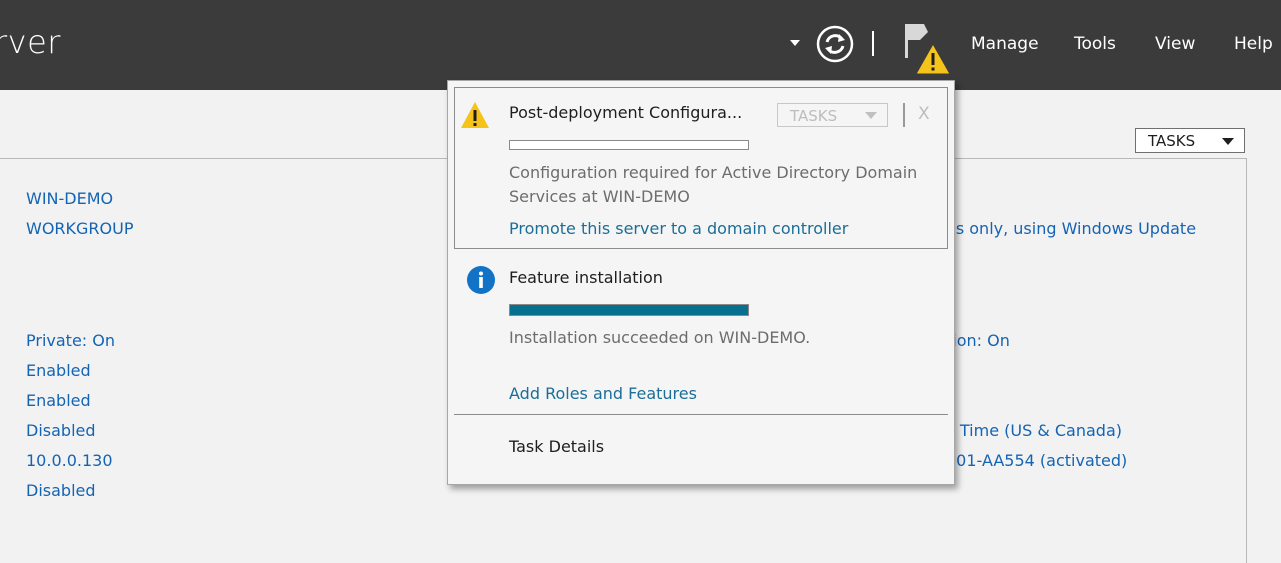 This screenshot has width=1281, height=563. What do you see at coordinates (924, 114) in the screenshot?
I see `close-icon: X` at bounding box center [924, 114].